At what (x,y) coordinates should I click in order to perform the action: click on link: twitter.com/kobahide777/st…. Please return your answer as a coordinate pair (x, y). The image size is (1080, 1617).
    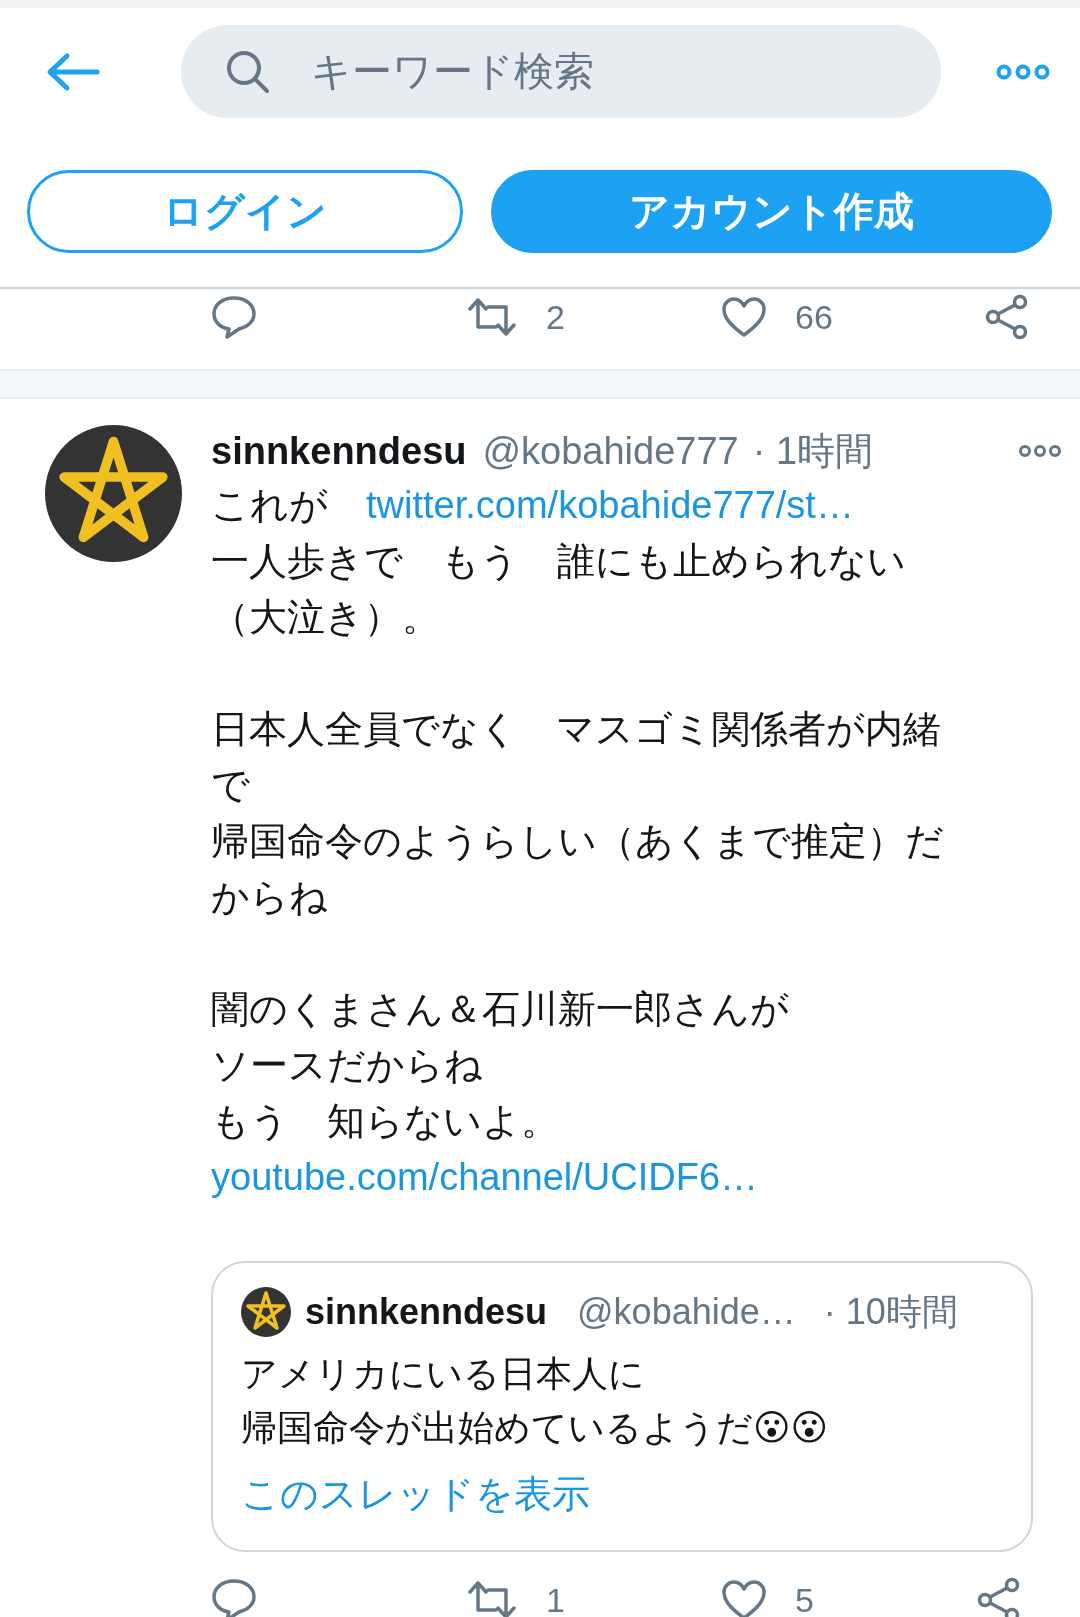
    Looking at the image, I should click on (610, 505).